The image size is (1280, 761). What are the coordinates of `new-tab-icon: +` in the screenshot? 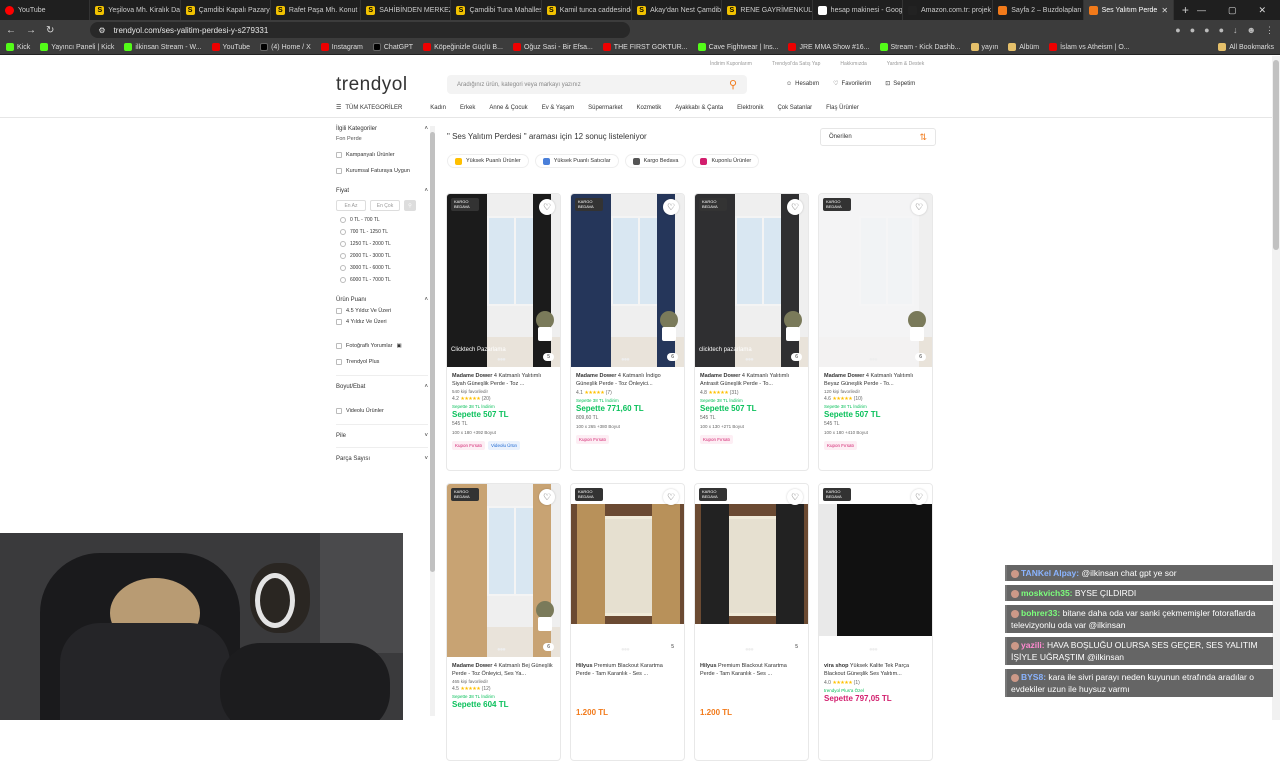 It's located at (1185, 10).